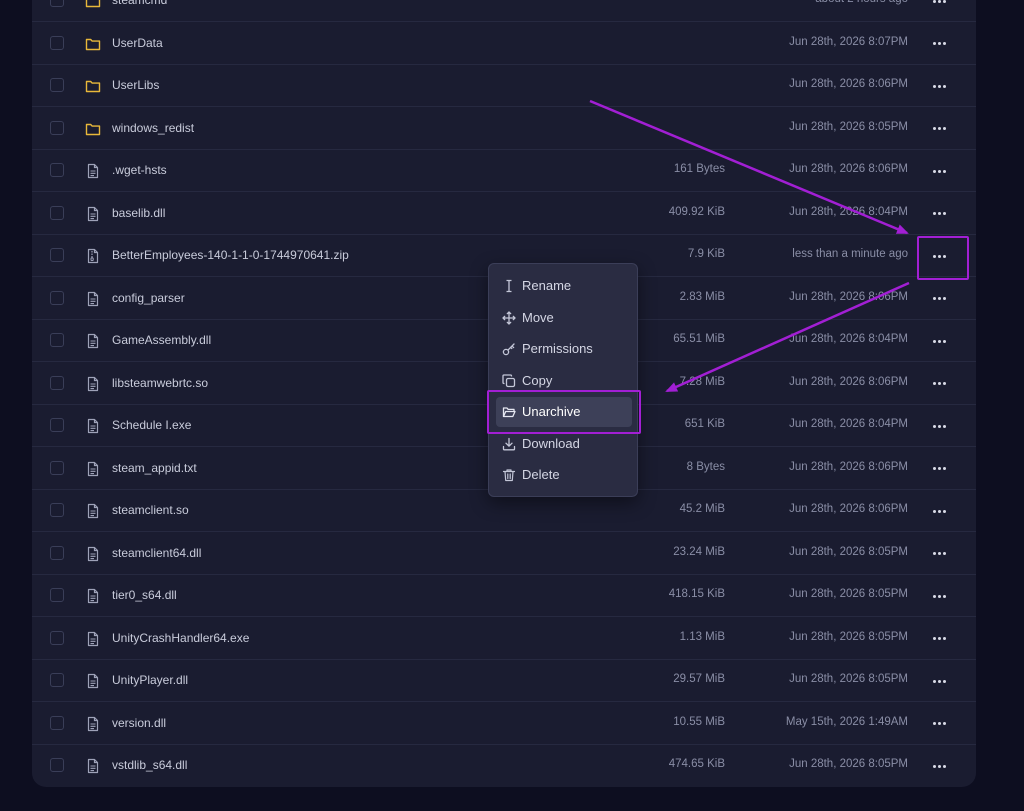  Describe the element at coordinates (504, 44) in the screenshot. I see `table-row: UserData Jun 28th, 2026 8:07PM` at that location.